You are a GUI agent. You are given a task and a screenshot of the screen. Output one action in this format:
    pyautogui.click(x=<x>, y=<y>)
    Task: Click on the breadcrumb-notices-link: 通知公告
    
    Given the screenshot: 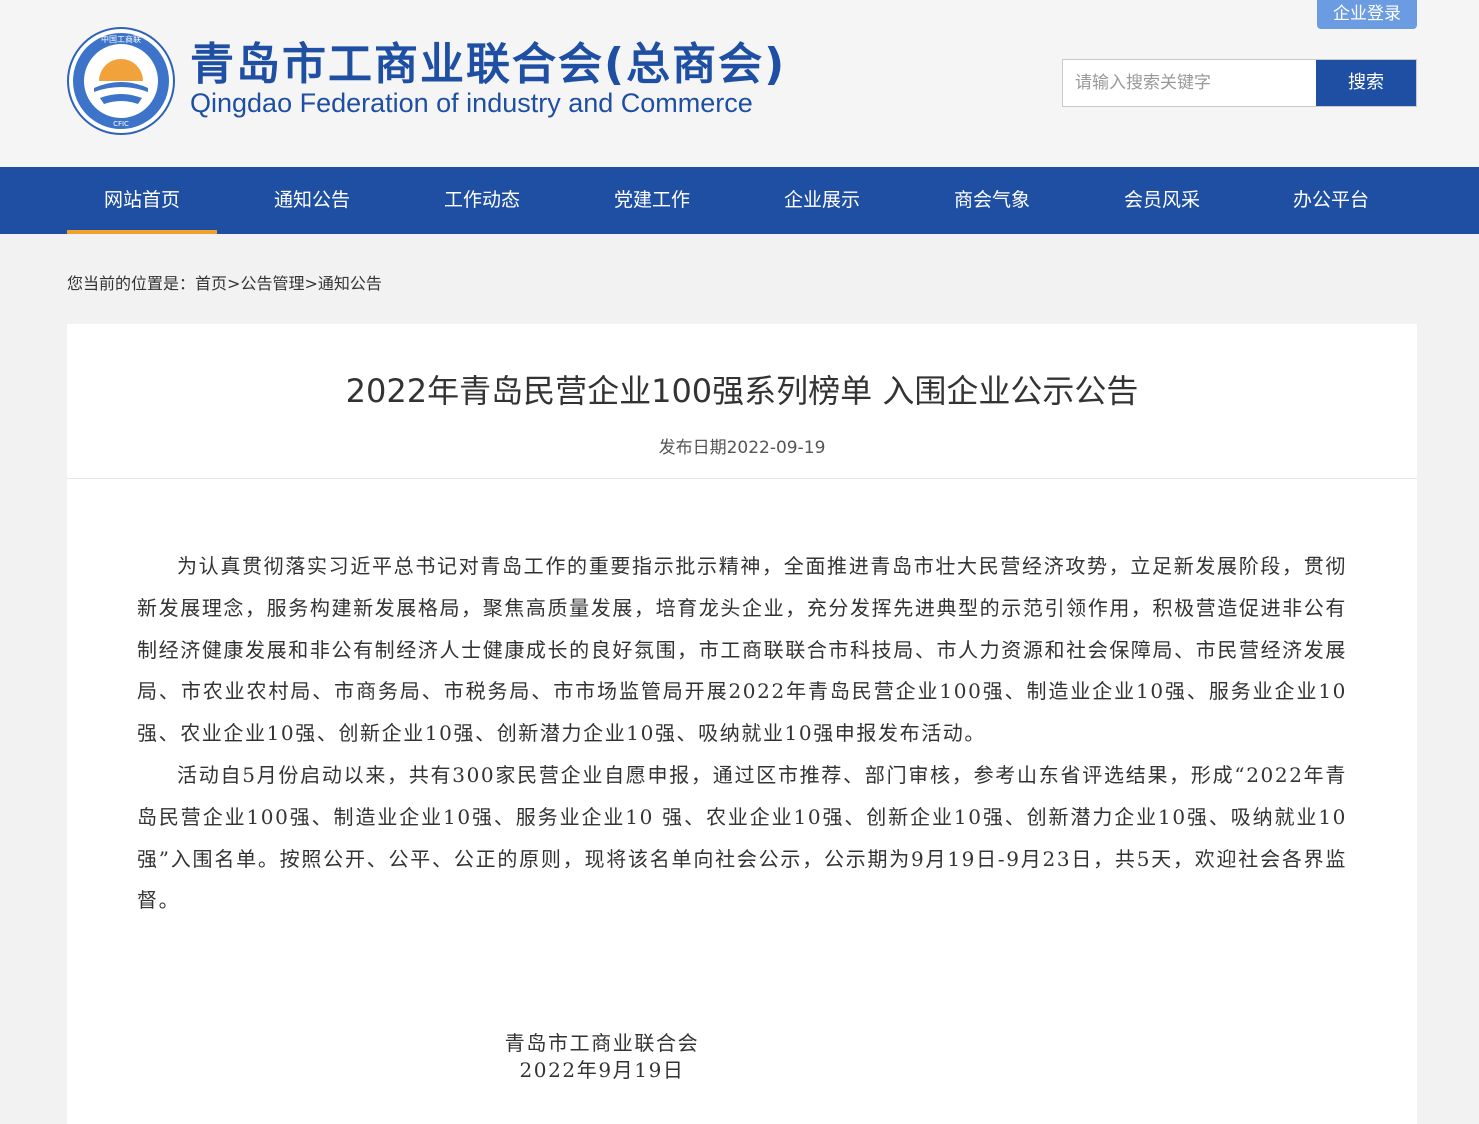 What is the action you would take?
    pyautogui.click(x=350, y=283)
    